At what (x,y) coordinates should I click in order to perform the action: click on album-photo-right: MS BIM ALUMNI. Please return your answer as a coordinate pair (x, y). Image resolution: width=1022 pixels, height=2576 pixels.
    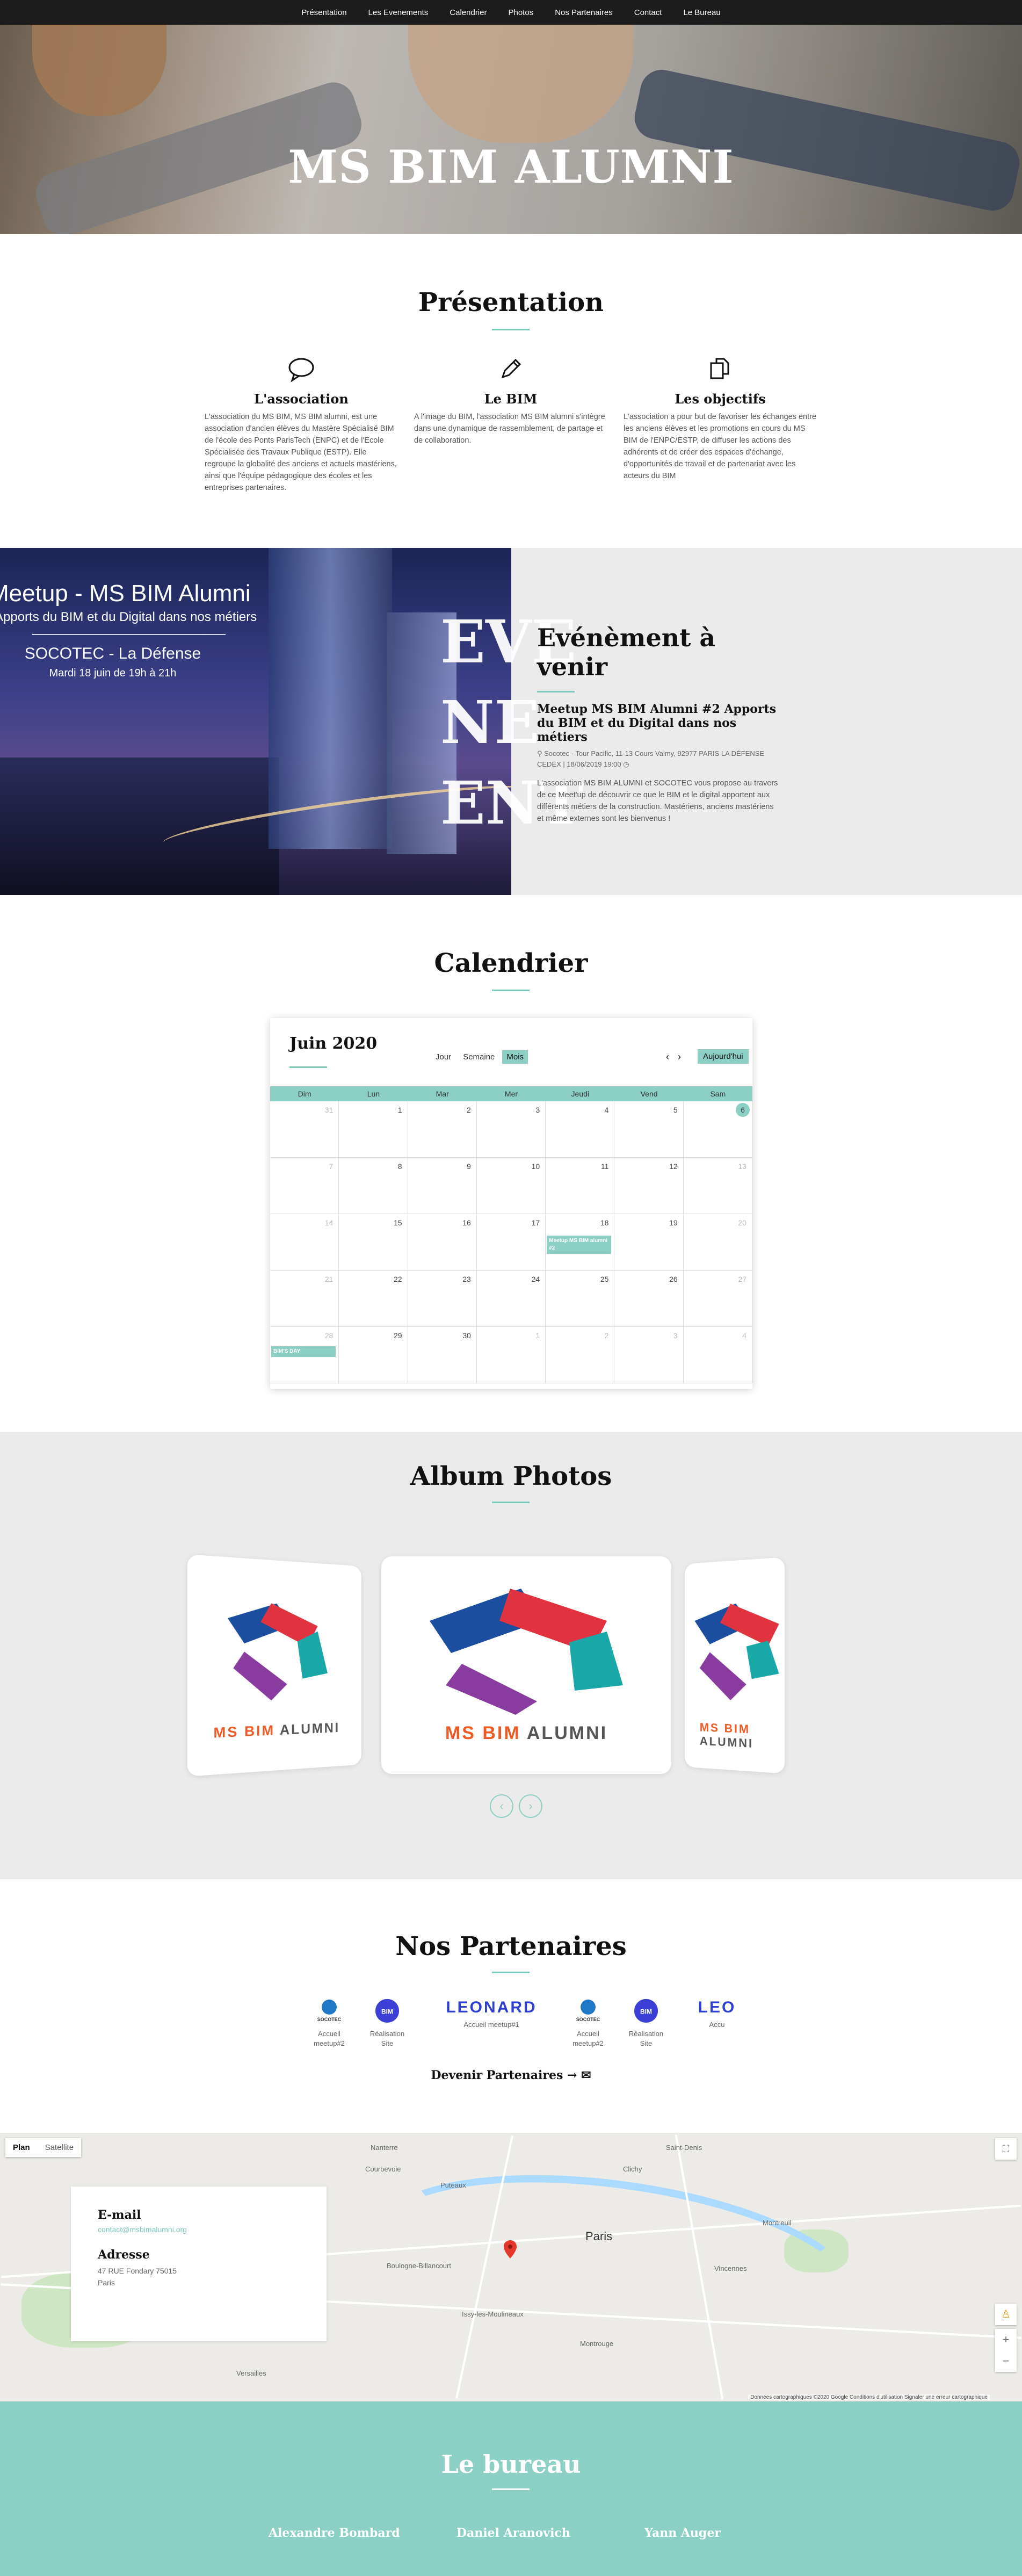
    Looking at the image, I should click on (735, 1665).